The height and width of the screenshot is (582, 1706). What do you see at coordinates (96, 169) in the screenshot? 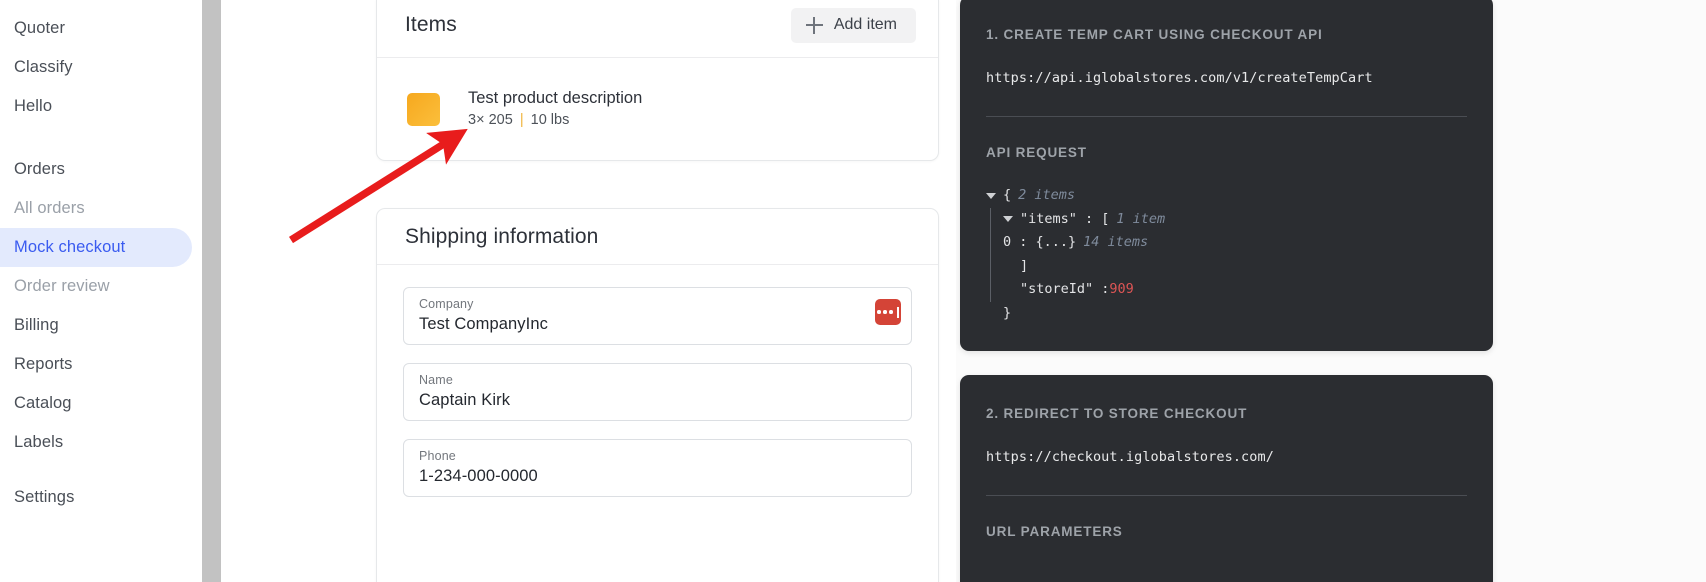
I see `sidebar-section-orders: Orders` at bounding box center [96, 169].